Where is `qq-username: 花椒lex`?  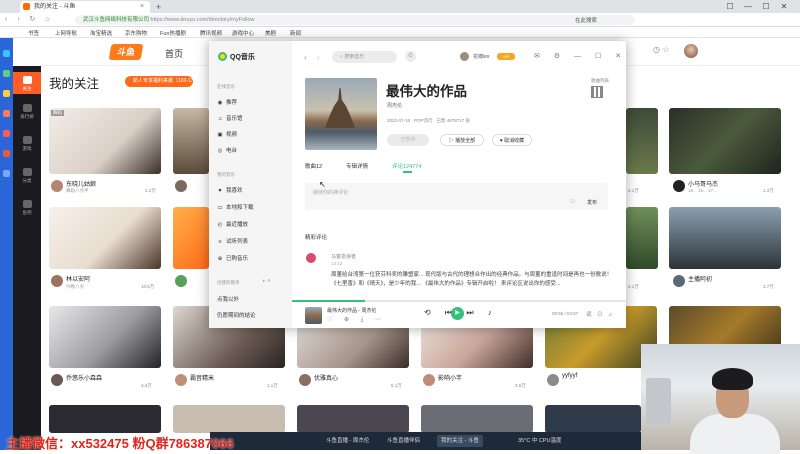 qq-username: 花椒lex is located at coordinates (481, 56).